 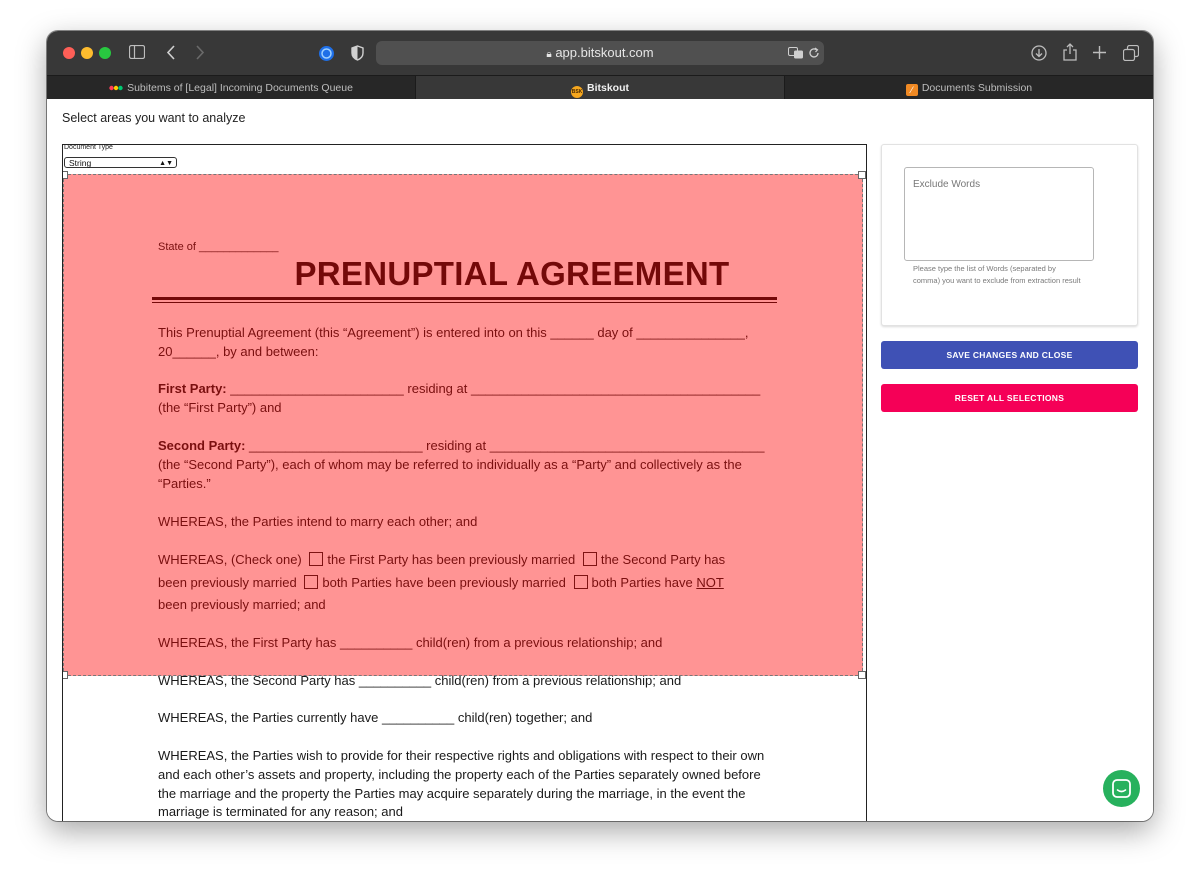 What do you see at coordinates (357, 53) in the screenshot?
I see `privacy-shield-icon` at bounding box center [357, 53].